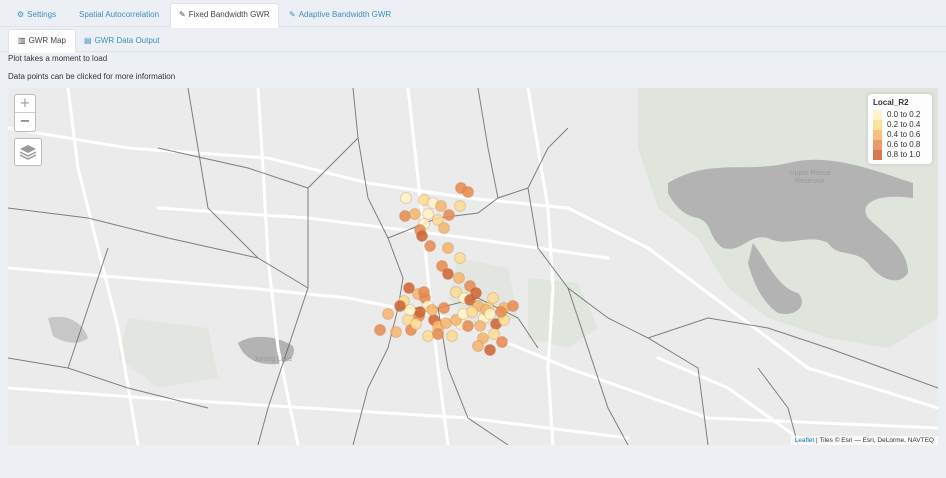 The image size is (946, 478). I want to click on file-icon: ▤, so click(88, 40).